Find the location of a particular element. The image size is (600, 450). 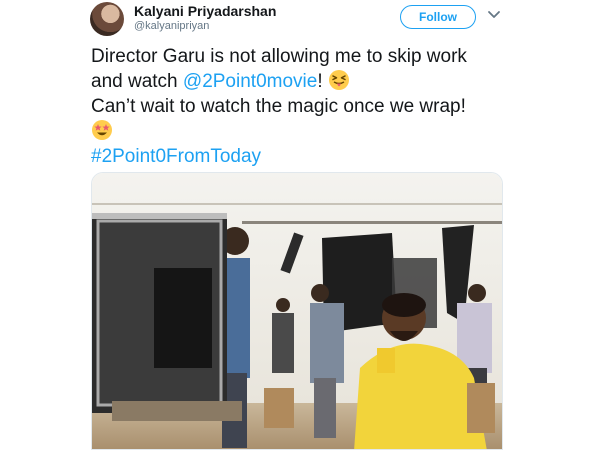

tweet-line-2-post: ! is located at coordinates (320, 81).